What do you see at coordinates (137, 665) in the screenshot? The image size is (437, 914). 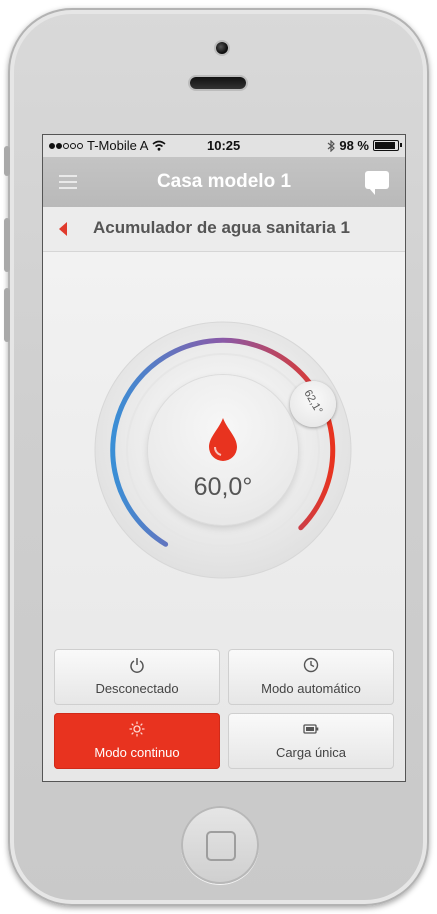 I see `power-icon` at bounding box center [137, 665].